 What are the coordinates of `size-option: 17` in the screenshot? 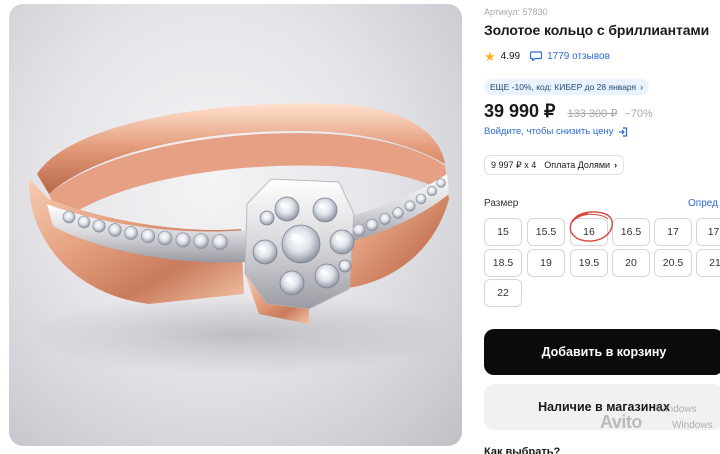 It's located at (673, 232).